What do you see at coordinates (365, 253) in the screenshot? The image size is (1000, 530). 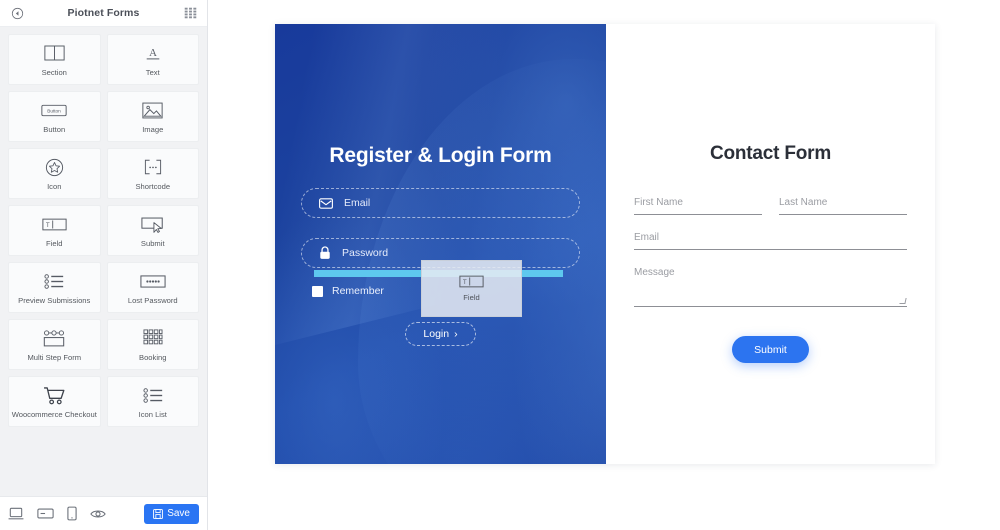 I see `password-field-placeholder: Password` at bounding box center [365, 253].